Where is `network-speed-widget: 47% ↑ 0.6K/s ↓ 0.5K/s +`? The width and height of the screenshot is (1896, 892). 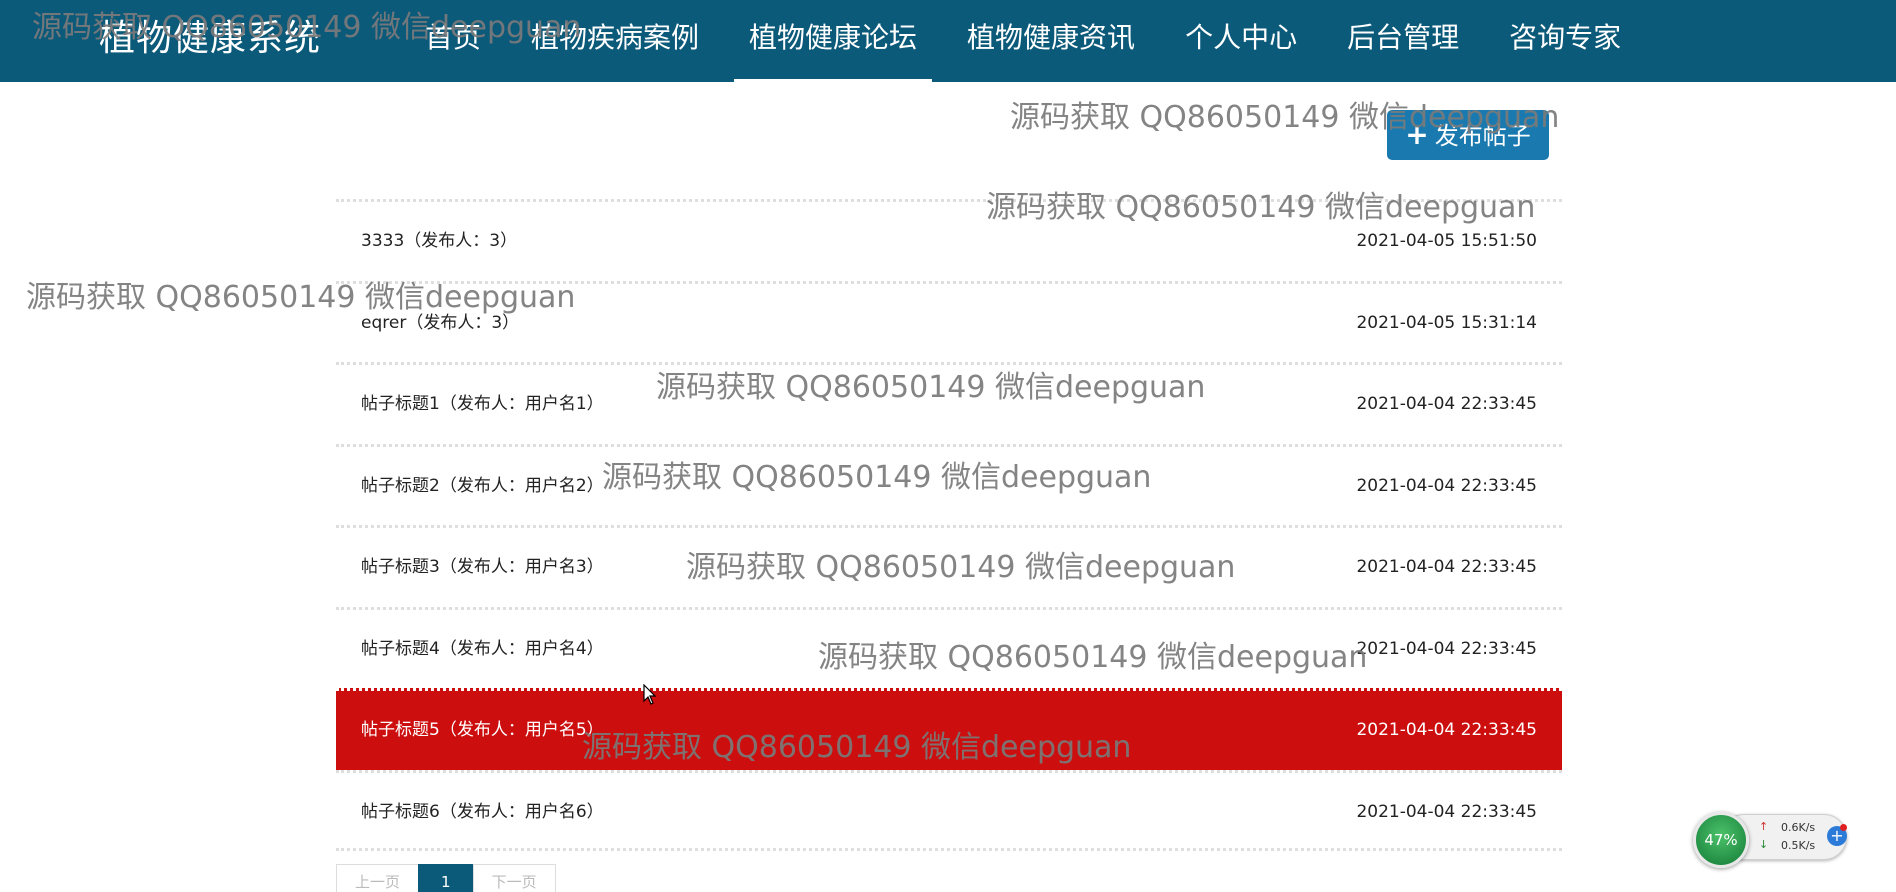
network-speed-widget: 47% ↑ 0.6K/s ↓ 0.5K/s + is located at coordinates (1772, 840).